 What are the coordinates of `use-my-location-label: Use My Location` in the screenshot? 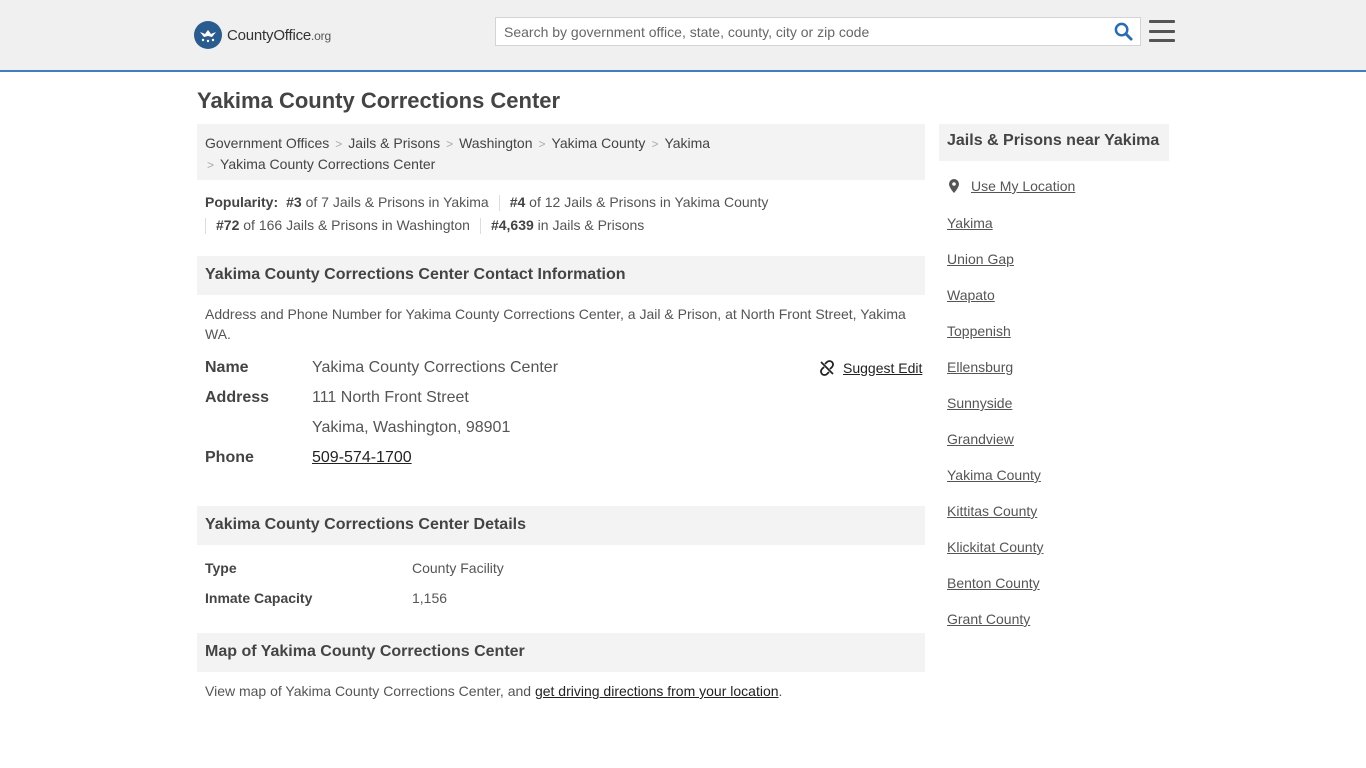 It's located at (1023, 186).